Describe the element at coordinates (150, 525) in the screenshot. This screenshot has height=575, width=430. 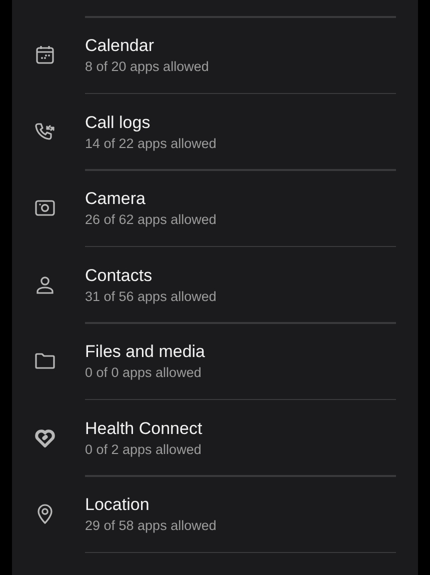
I see `permission-subtitle: 29 of 58 apps allowed` at that location.